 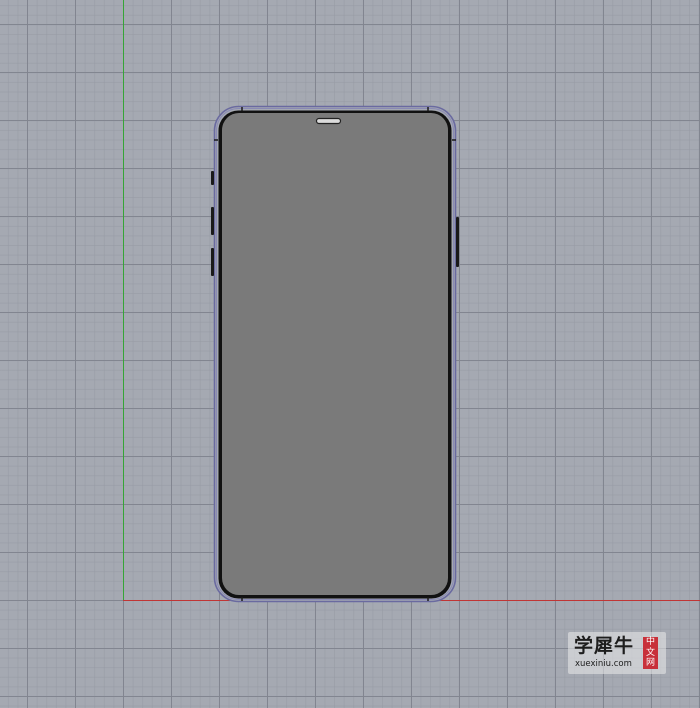 What do you see at coordinates (212, 262) in the screenshot?
I see `volume-down-button` at bounding box center [212, 262].